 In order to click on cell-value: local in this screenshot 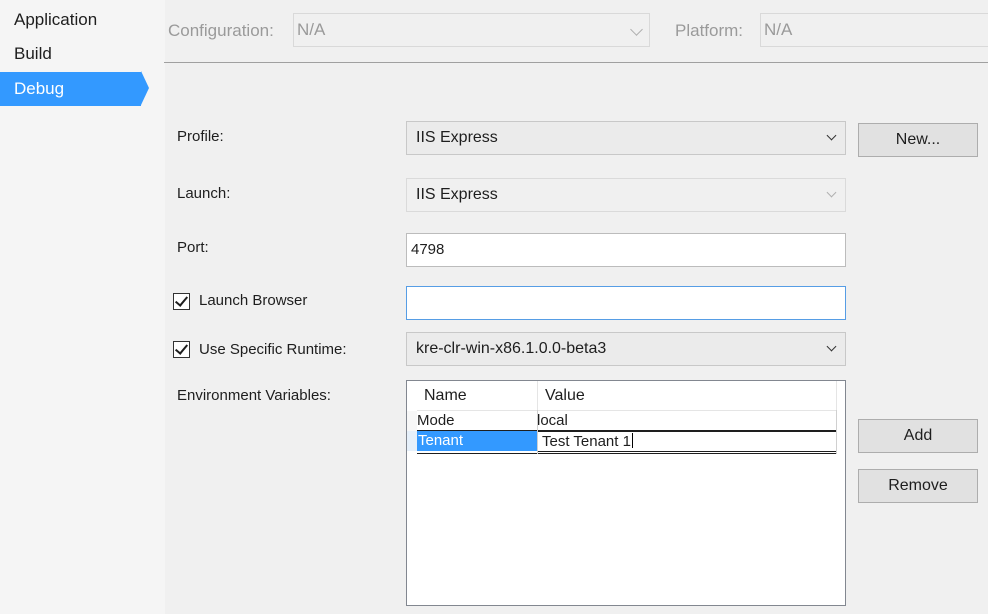, I will do `click(687, 421)`.